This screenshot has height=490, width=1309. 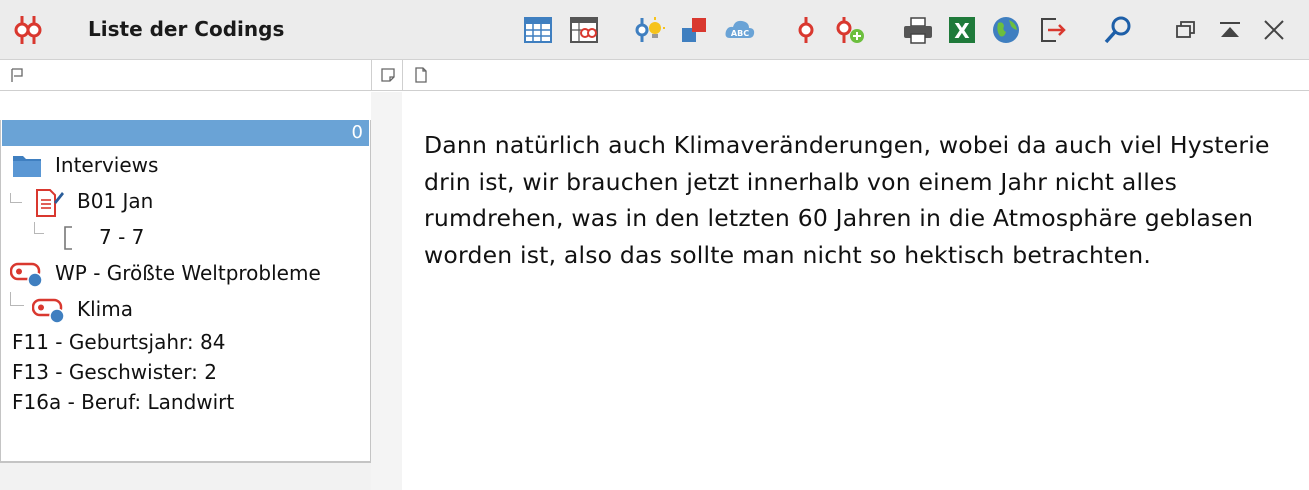 I want to click on window-title: Liste der Codings, so click(x=186, y=29).